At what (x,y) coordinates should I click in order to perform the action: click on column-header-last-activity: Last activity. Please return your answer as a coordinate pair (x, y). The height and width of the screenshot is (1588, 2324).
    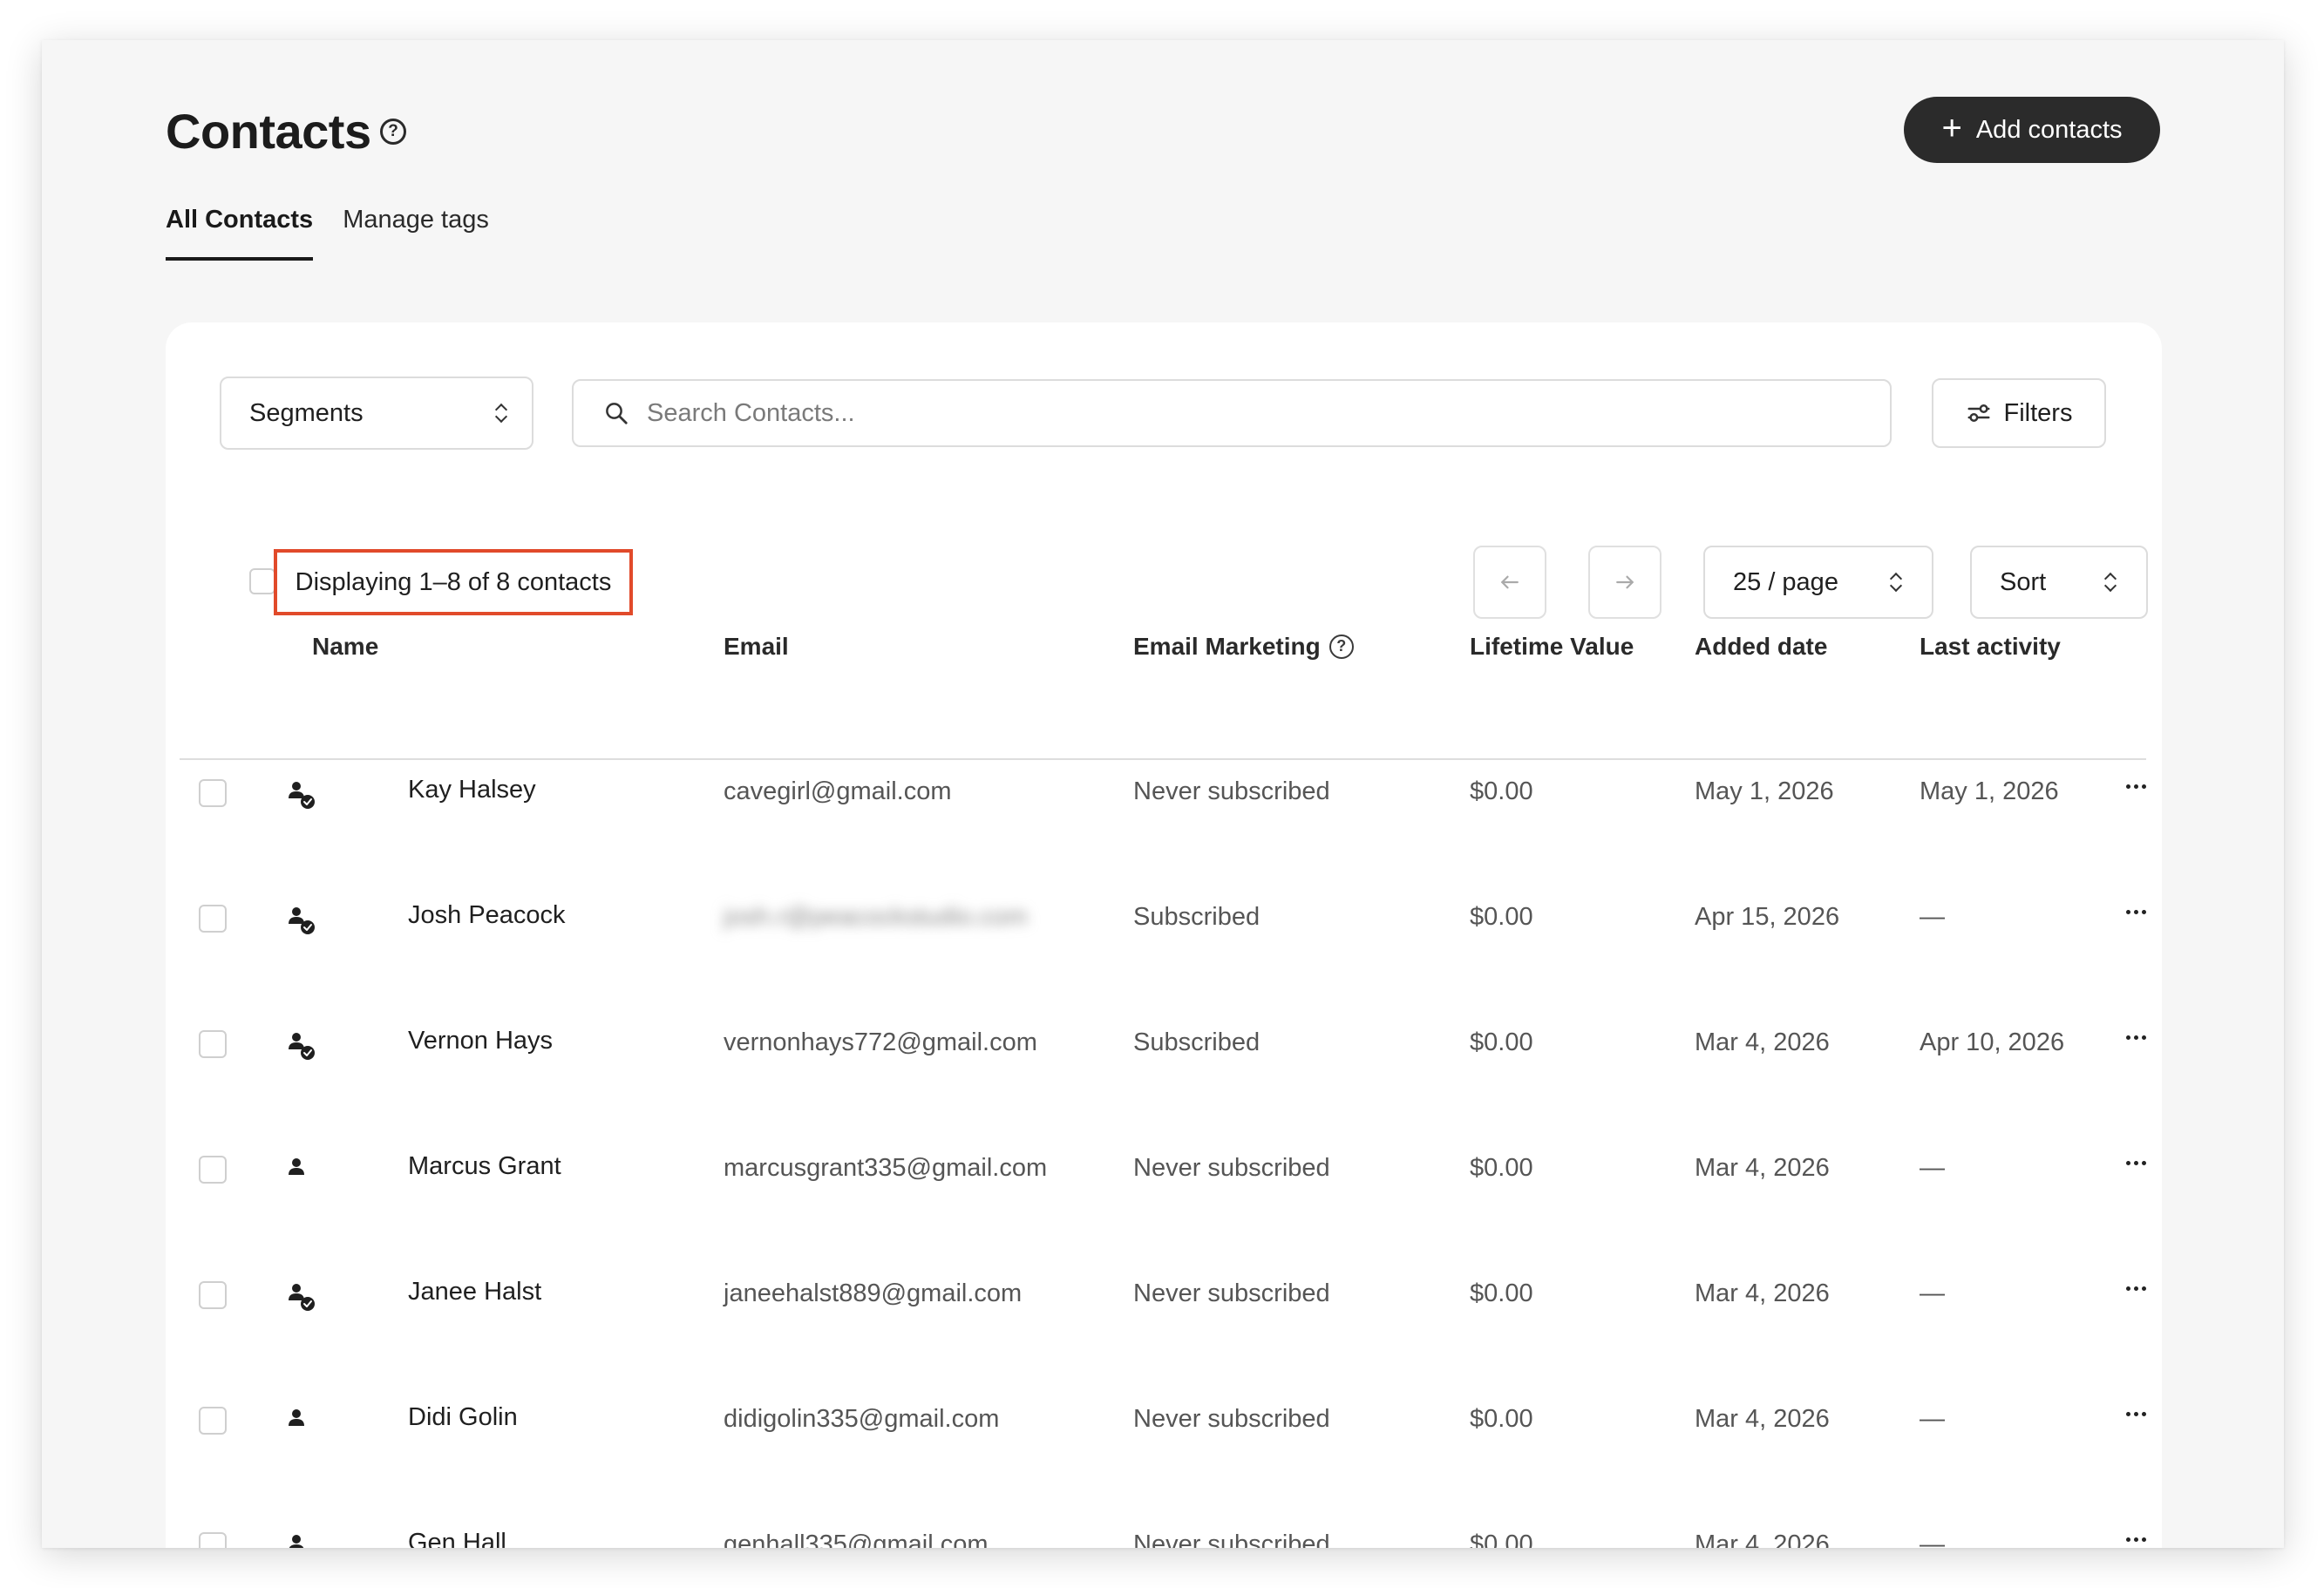
    Looking at the image, I should click on (1990, 647).